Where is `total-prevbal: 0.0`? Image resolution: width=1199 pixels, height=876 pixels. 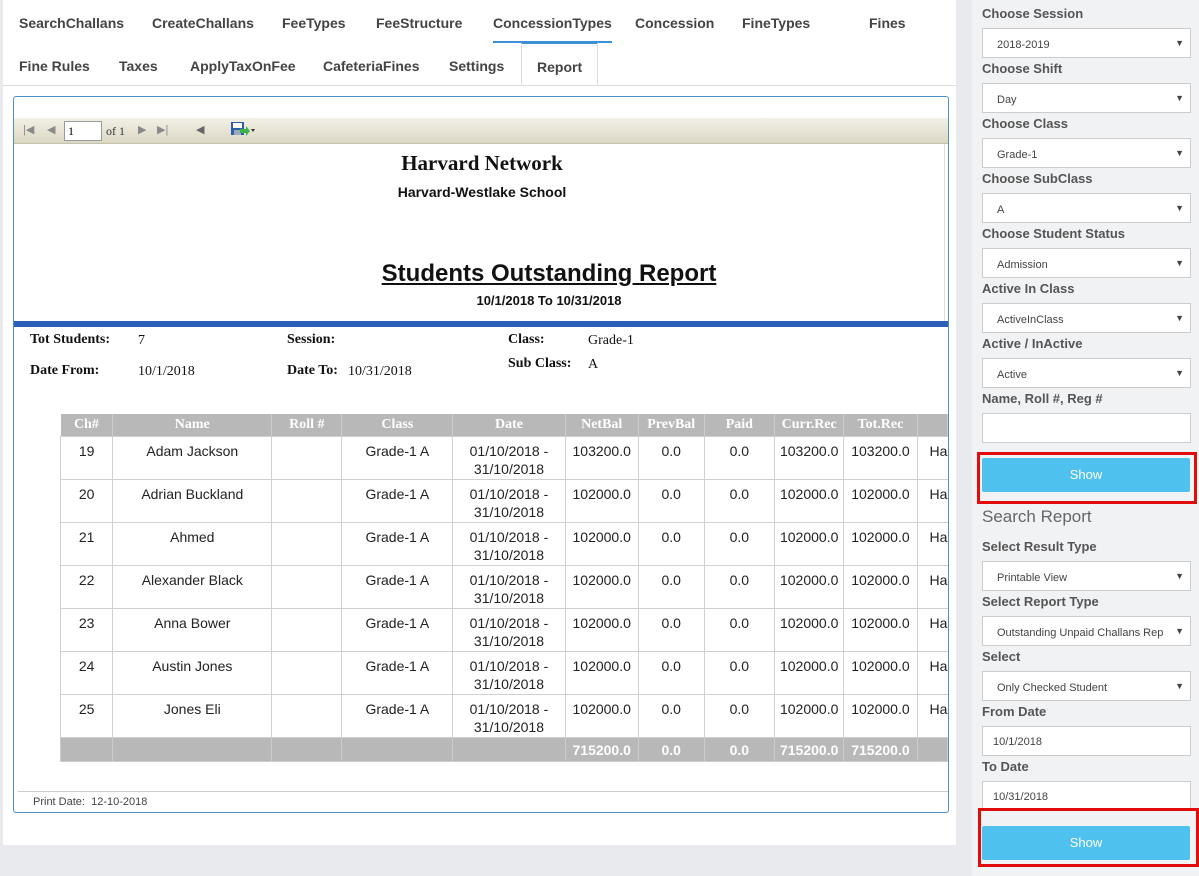
total-prevbal: 0.0 is located at coordinates (671, 749).